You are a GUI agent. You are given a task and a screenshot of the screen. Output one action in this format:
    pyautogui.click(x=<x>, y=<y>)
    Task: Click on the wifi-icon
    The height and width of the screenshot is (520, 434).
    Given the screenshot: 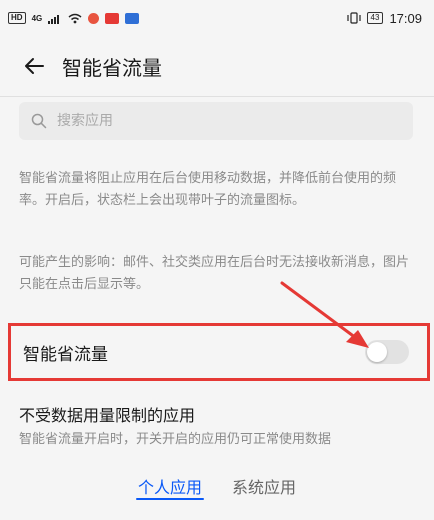 What is the action you would take?
    pyautogui.click(x=75, y=18)
    